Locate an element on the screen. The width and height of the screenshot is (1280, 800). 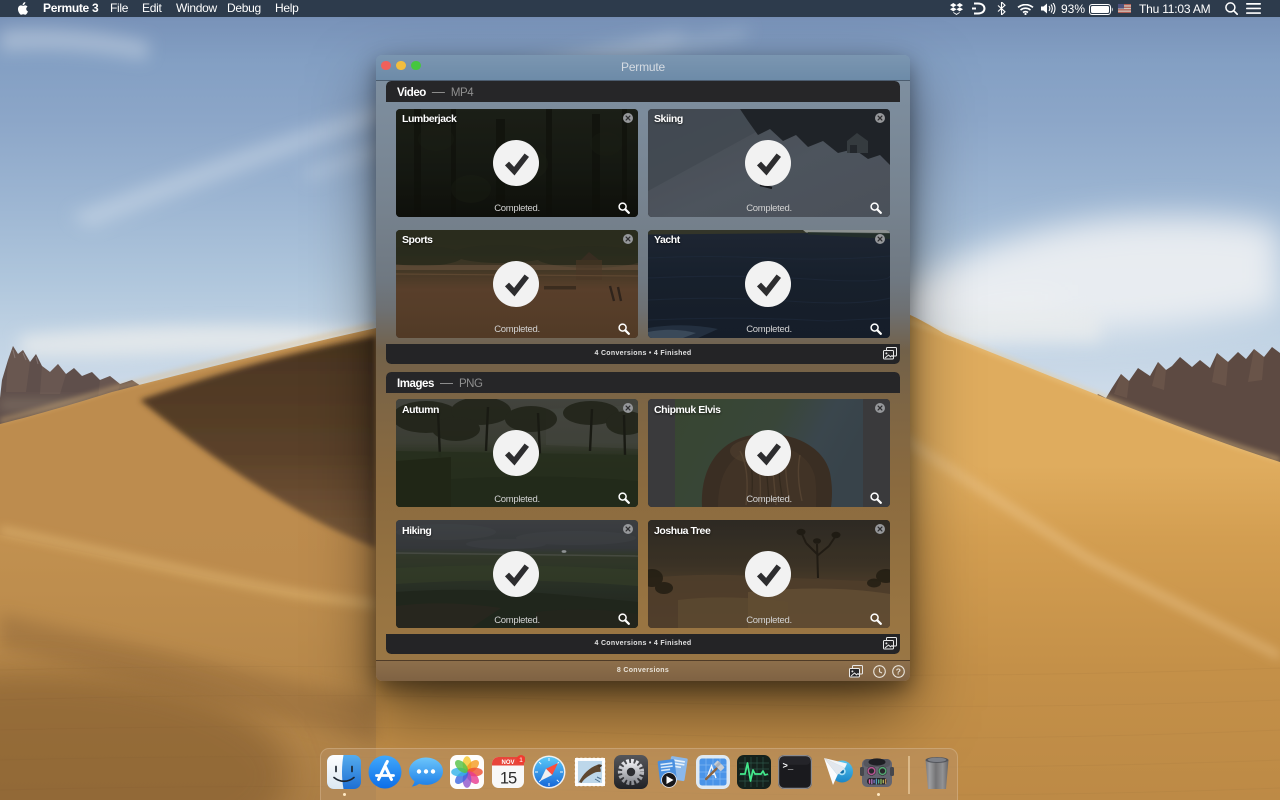
svg-text: 1 is located at coordinates (521, 760).